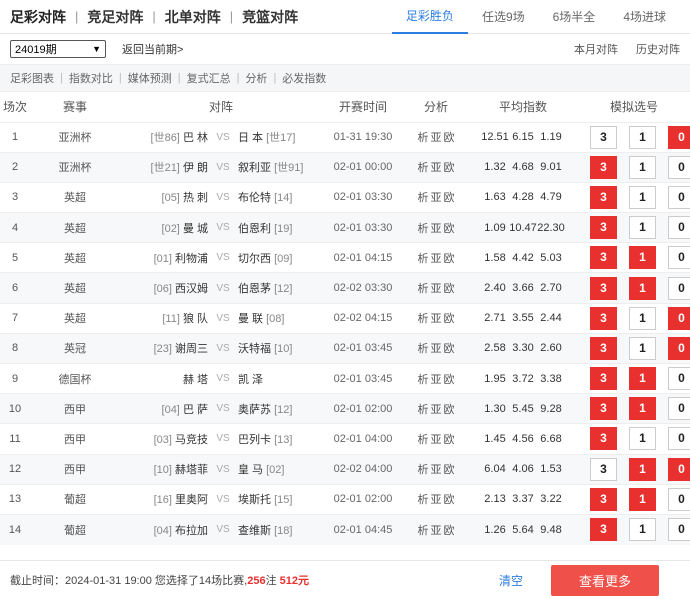 This screenshot has height=599, width=690. I want to click on tool-odds-compare: 指数对比, so click(91, 78).